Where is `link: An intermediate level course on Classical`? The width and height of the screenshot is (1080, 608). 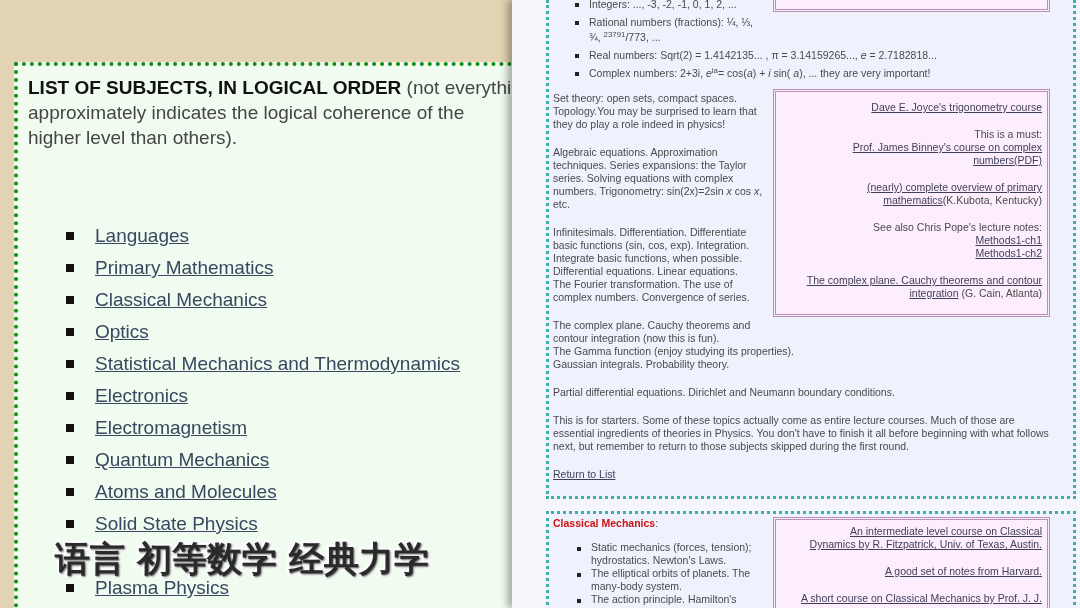 link: An intermediate level course on Classical is located at coordinates (946, 531).